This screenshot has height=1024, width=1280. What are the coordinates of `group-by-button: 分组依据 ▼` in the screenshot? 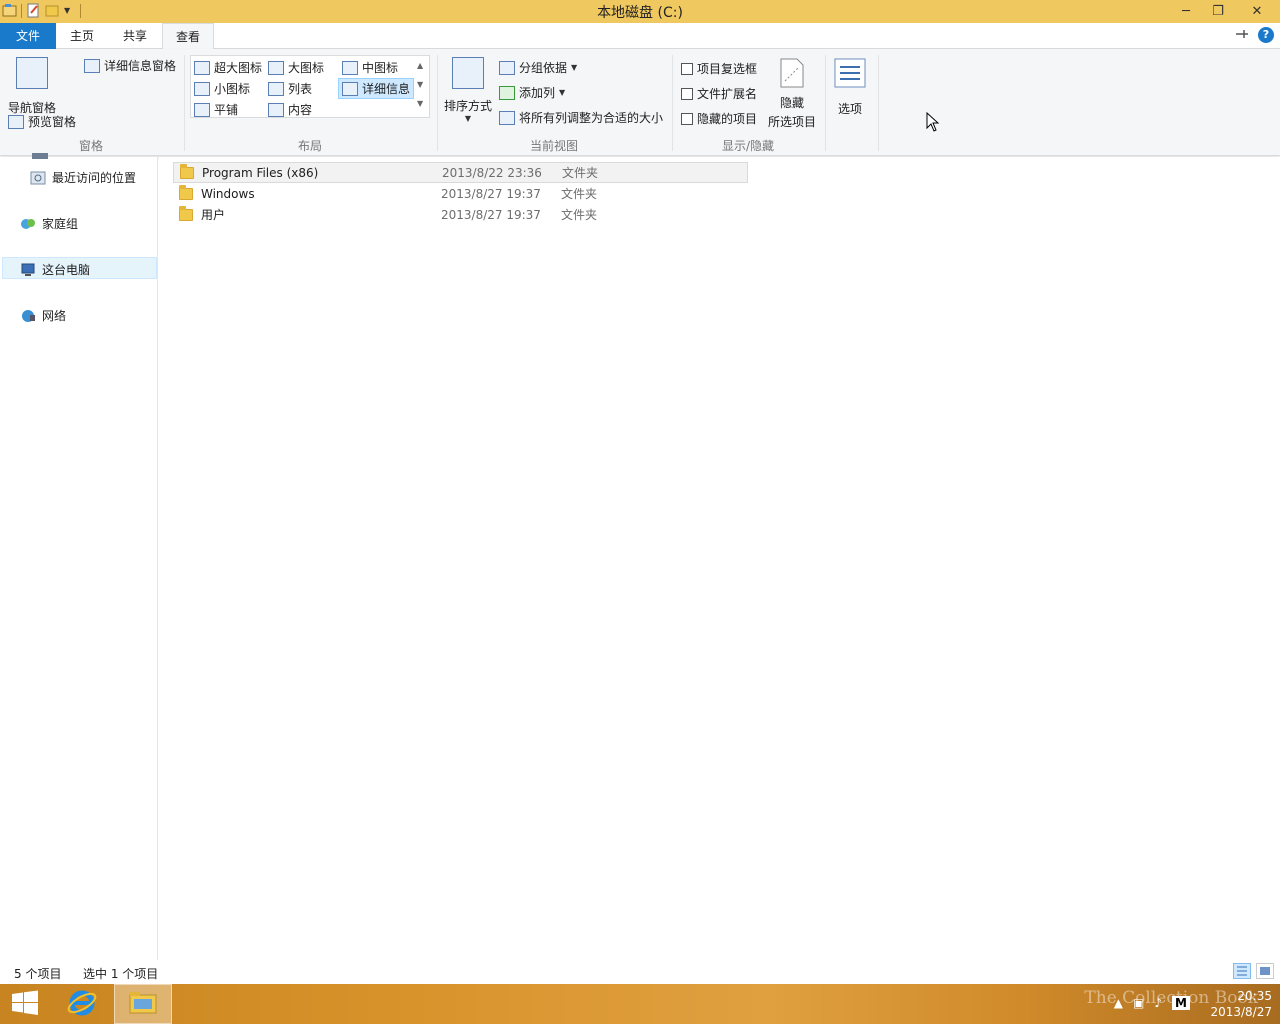 It's located at (538, 67).